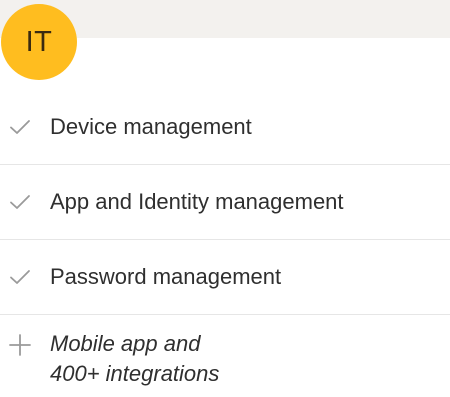 The image size is (450, 397). Describe the element at coordinates (125, 343) in the screenshot. I see `extra-feature-line-1: Mobile app and` at that location.